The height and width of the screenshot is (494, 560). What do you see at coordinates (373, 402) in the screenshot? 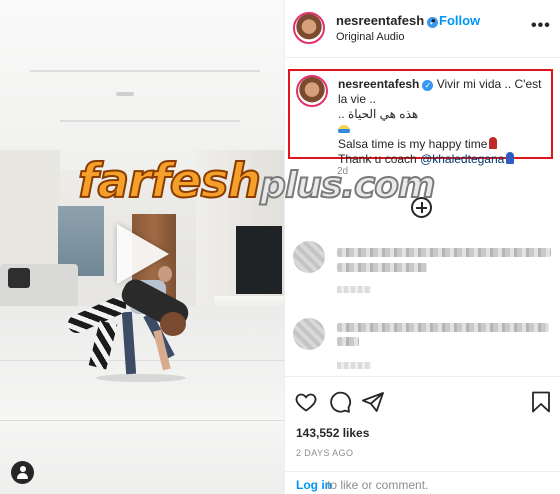
I see `share-icon` at bounding box center [373, 402].